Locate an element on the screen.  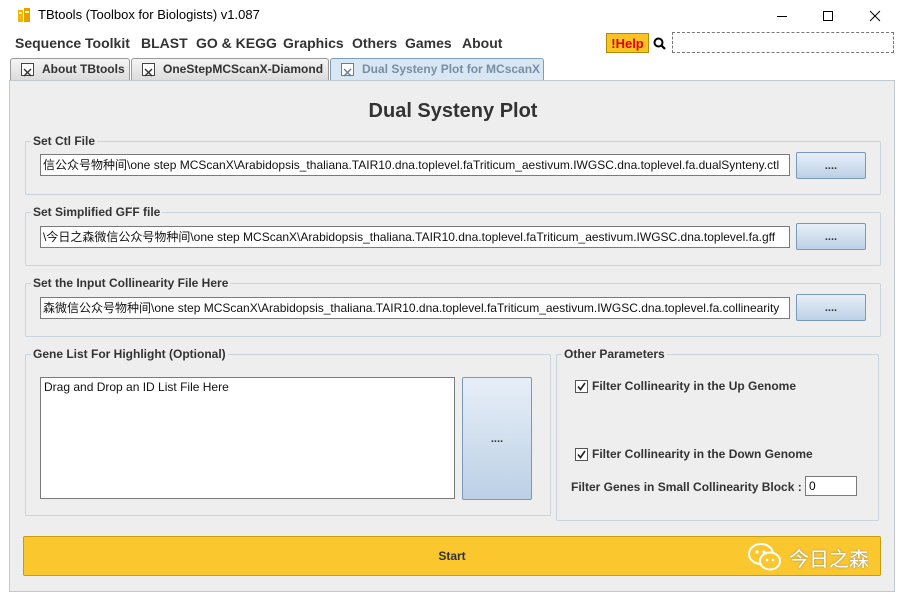
window-title: TBtools (Toolbox for Biologists) v1.087 is located at coordinates (149, 14).